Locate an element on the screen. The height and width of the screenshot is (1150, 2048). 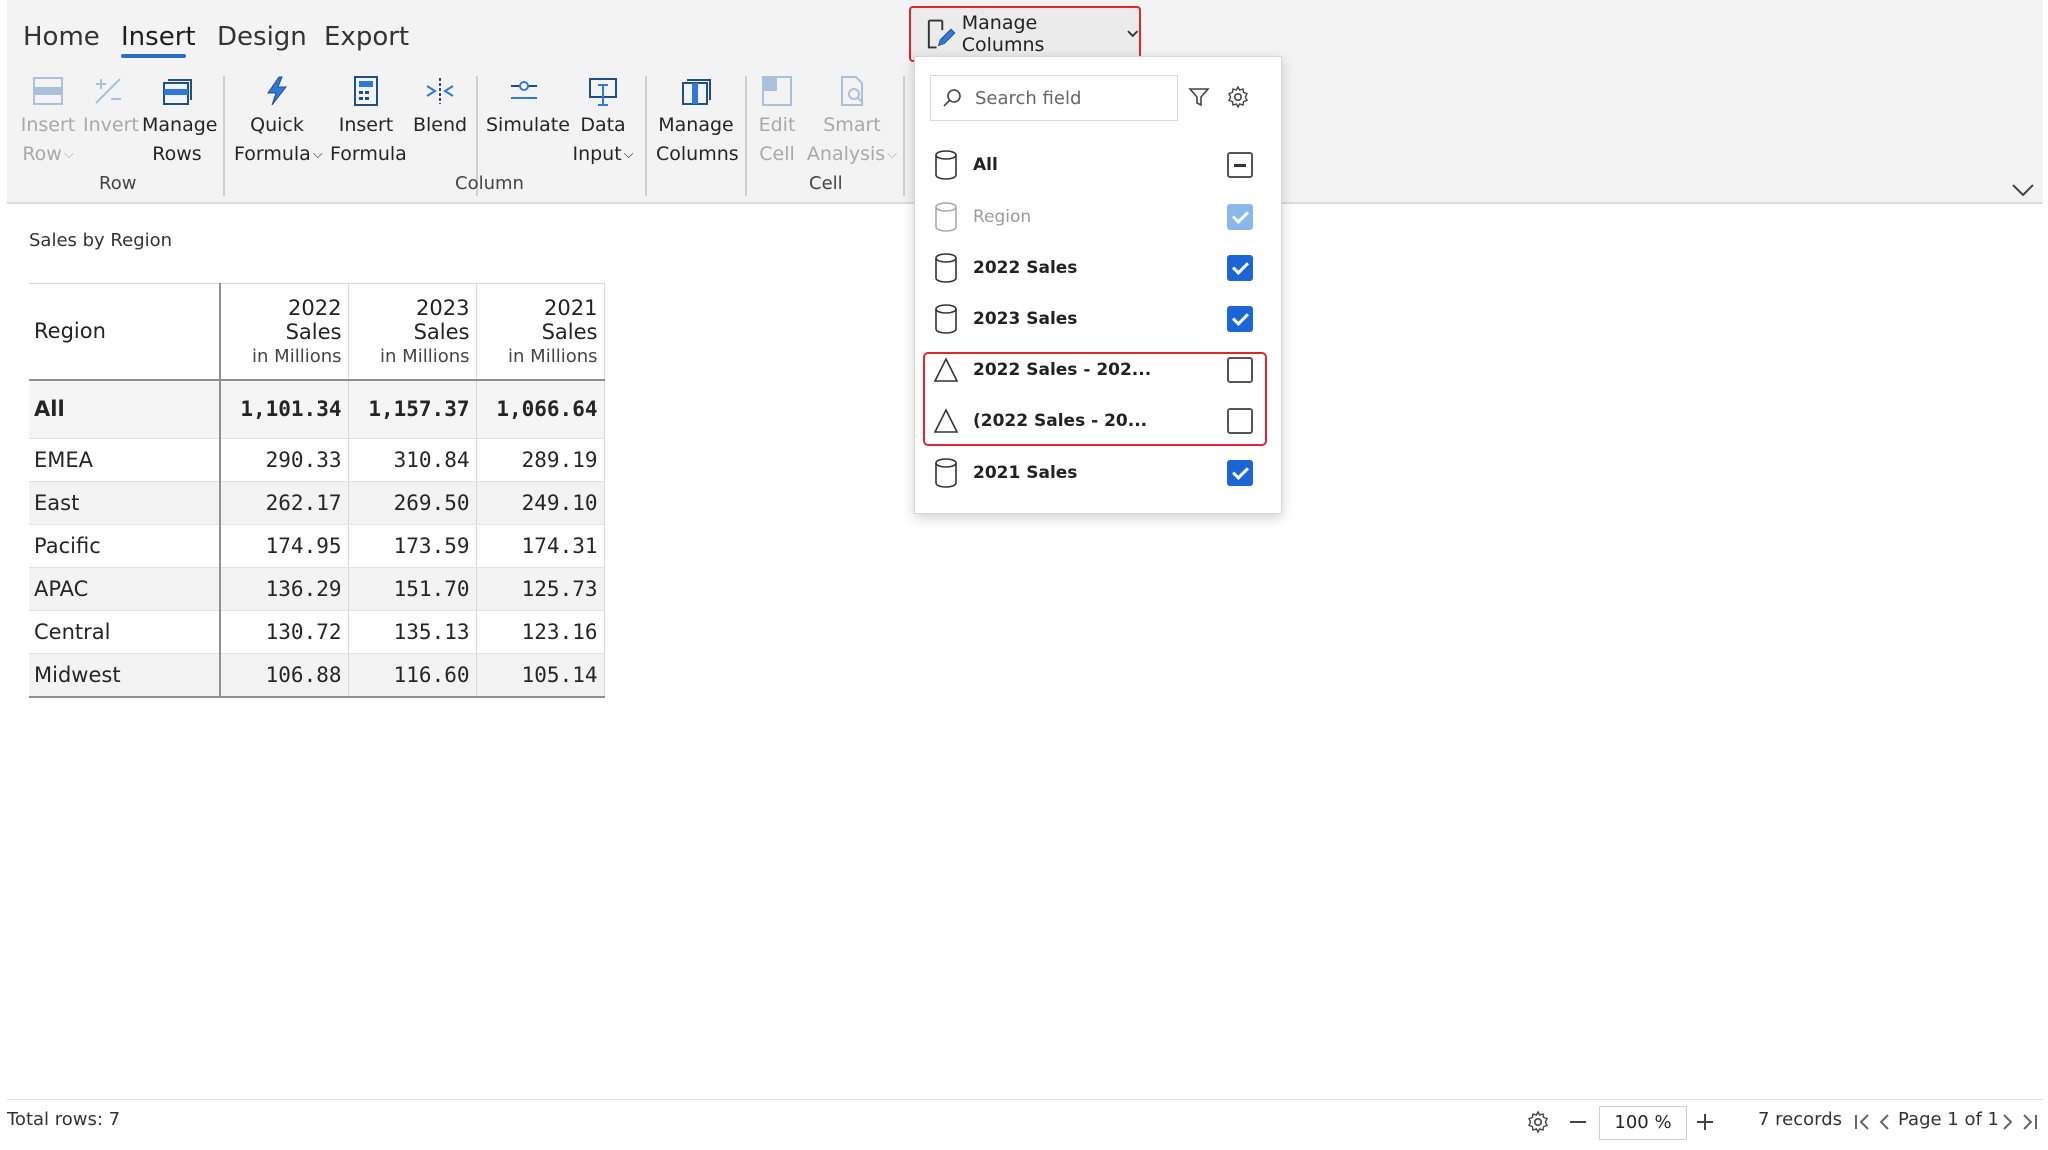
group-label-column: Column is located at coordinates (489, 183).